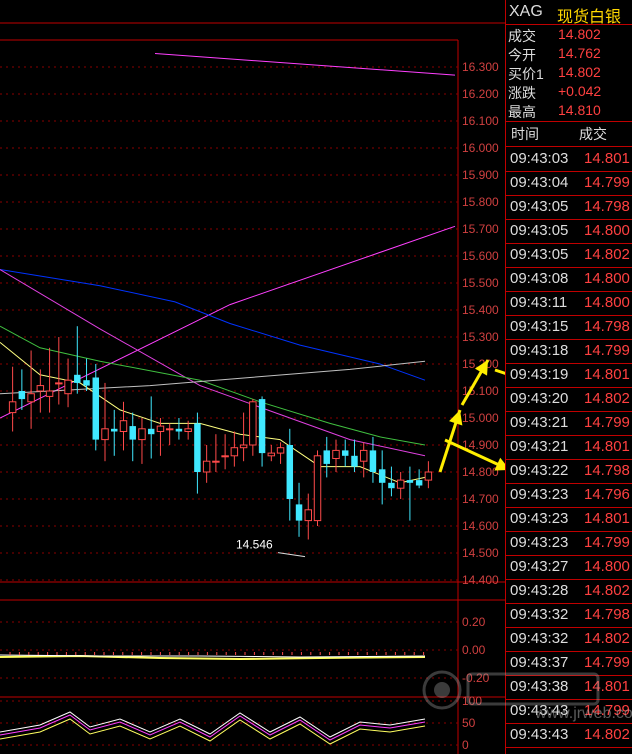 The image size is (632, 754). What do you see at coordinates (539, 278) in the screenshot?
I see `tick-time: 09:43:08` at bounding box center [539, 278].